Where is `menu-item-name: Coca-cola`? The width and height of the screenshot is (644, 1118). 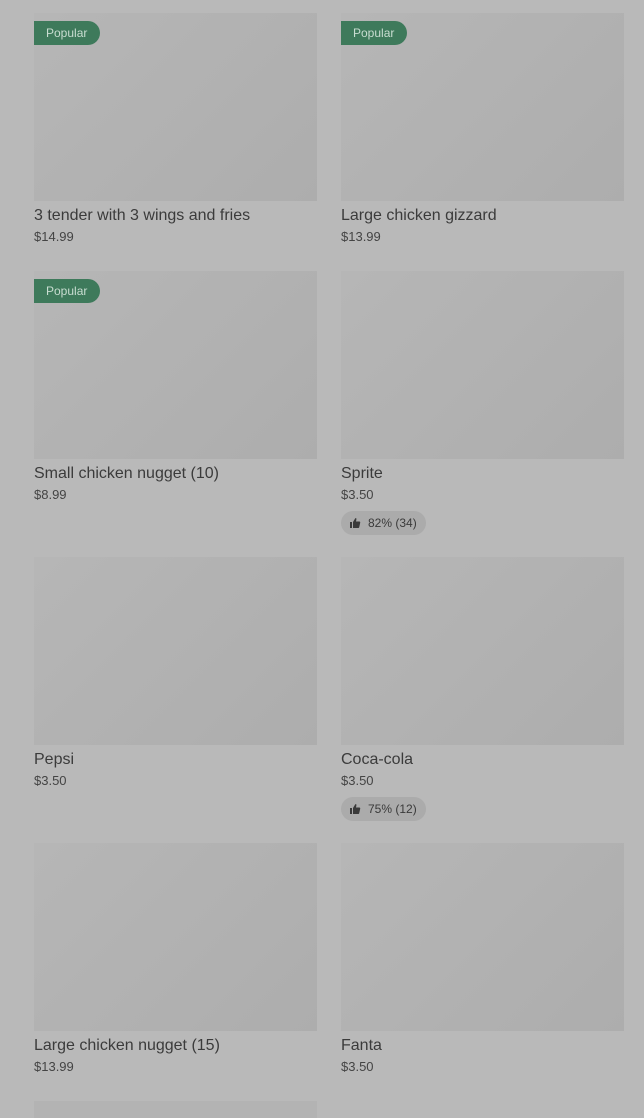
menu-item-name: Coca-cola is located at coordinates (482, 760).